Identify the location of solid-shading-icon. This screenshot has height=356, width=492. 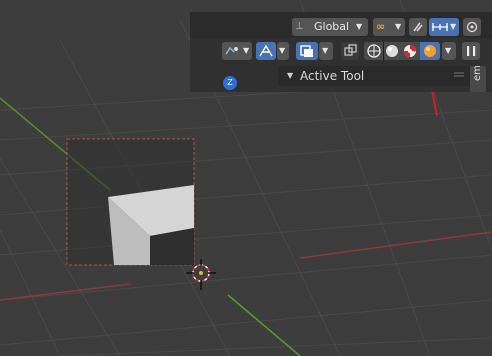
(392, 51).